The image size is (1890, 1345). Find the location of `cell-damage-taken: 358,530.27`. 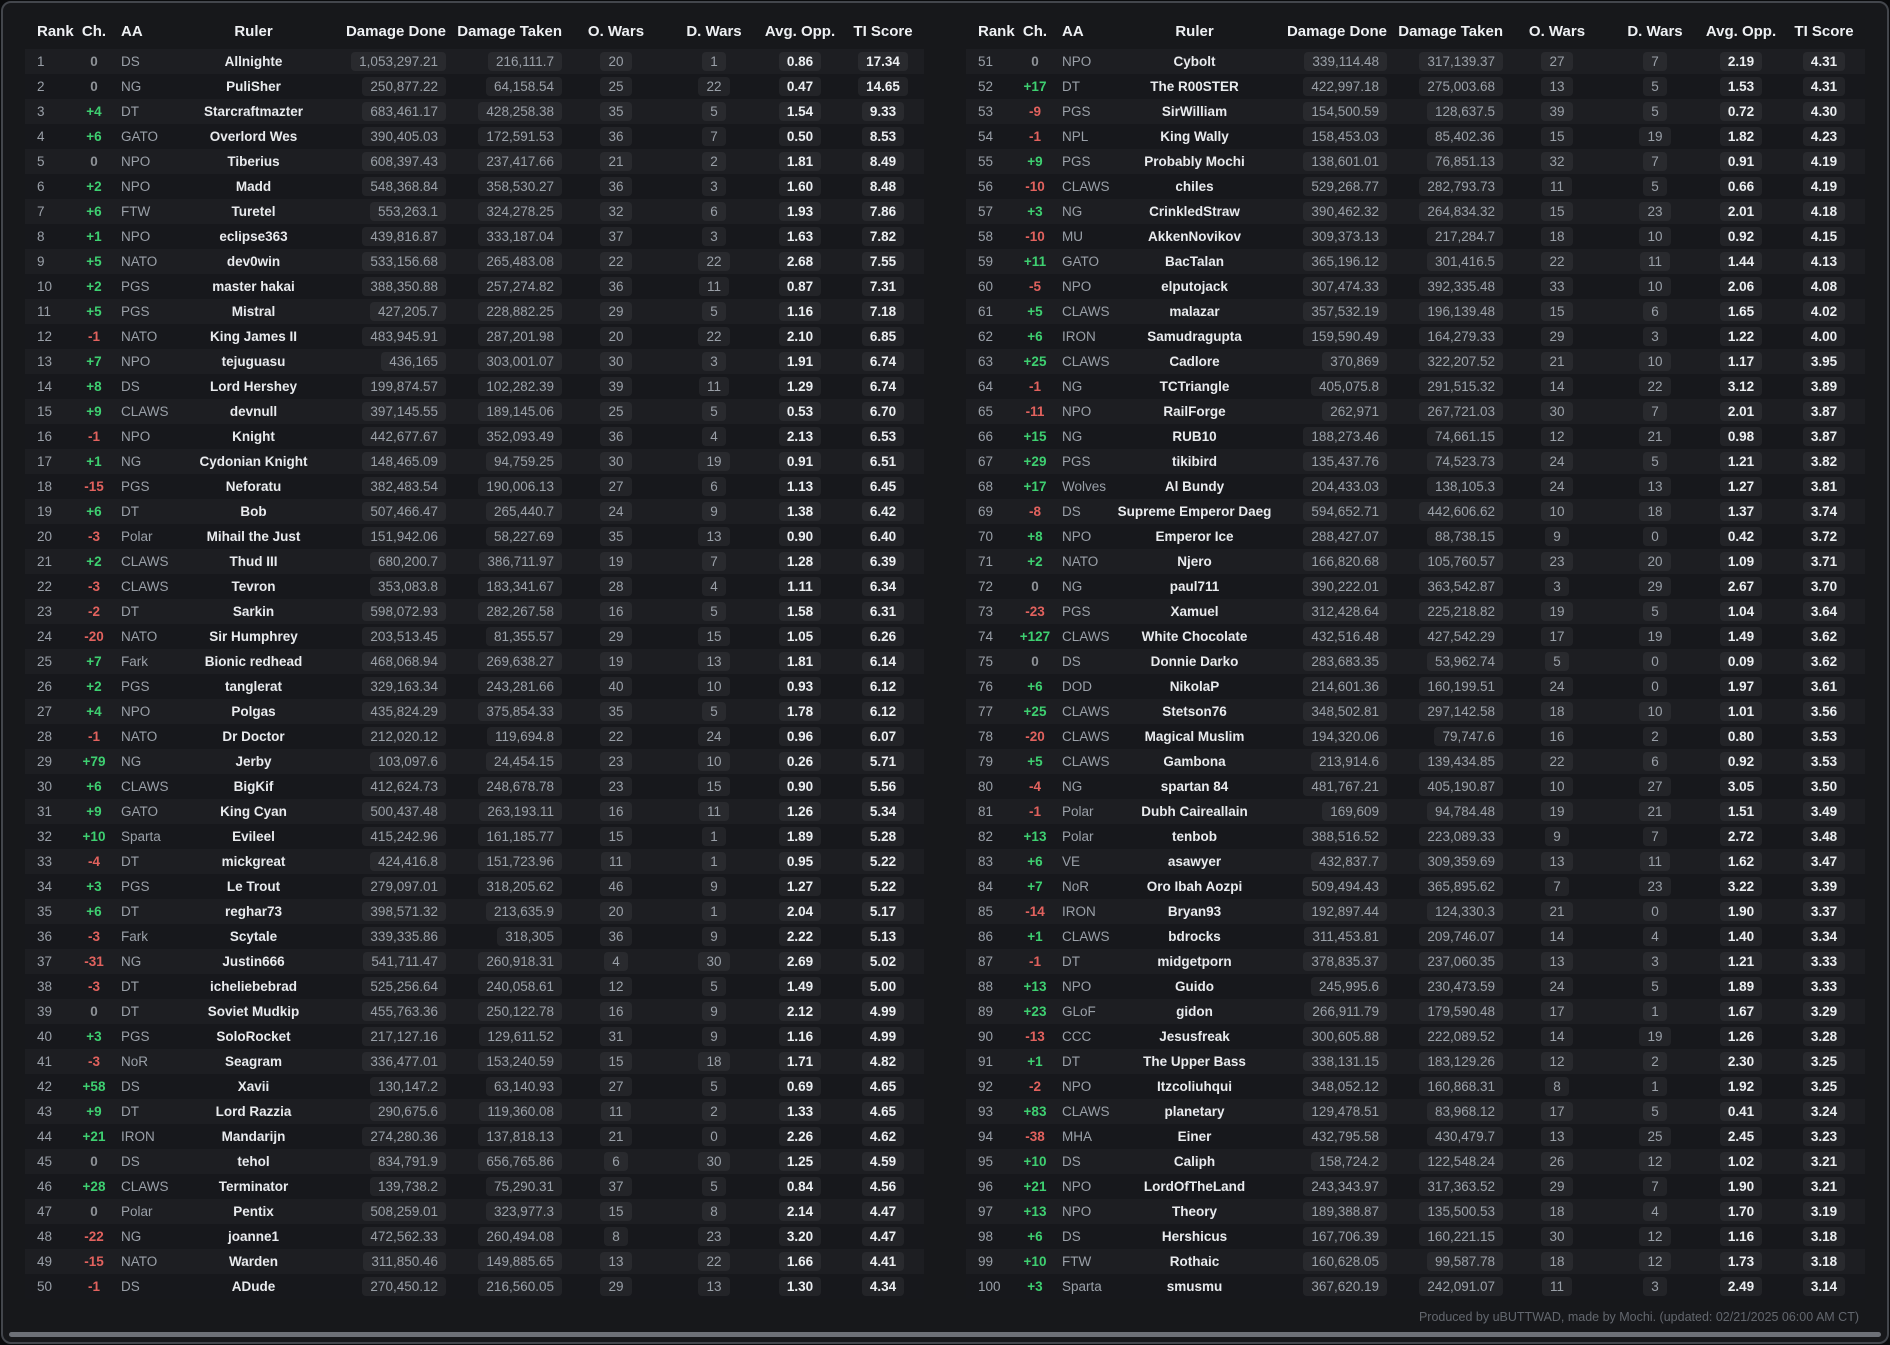

cell-damage-taken: 358,530.27 is located at coordinates (504, 186).